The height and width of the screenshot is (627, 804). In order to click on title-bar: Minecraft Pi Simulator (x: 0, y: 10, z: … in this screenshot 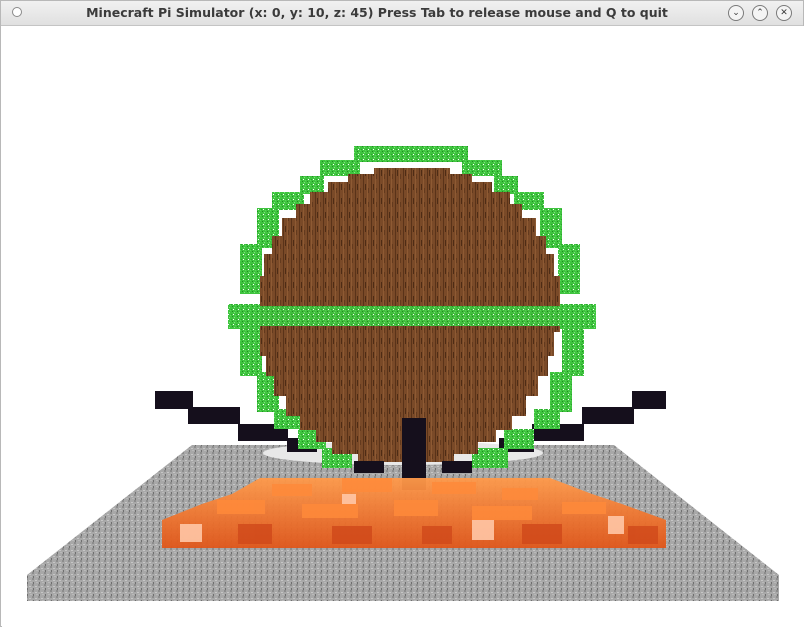, I will do `click(402, 13)`.